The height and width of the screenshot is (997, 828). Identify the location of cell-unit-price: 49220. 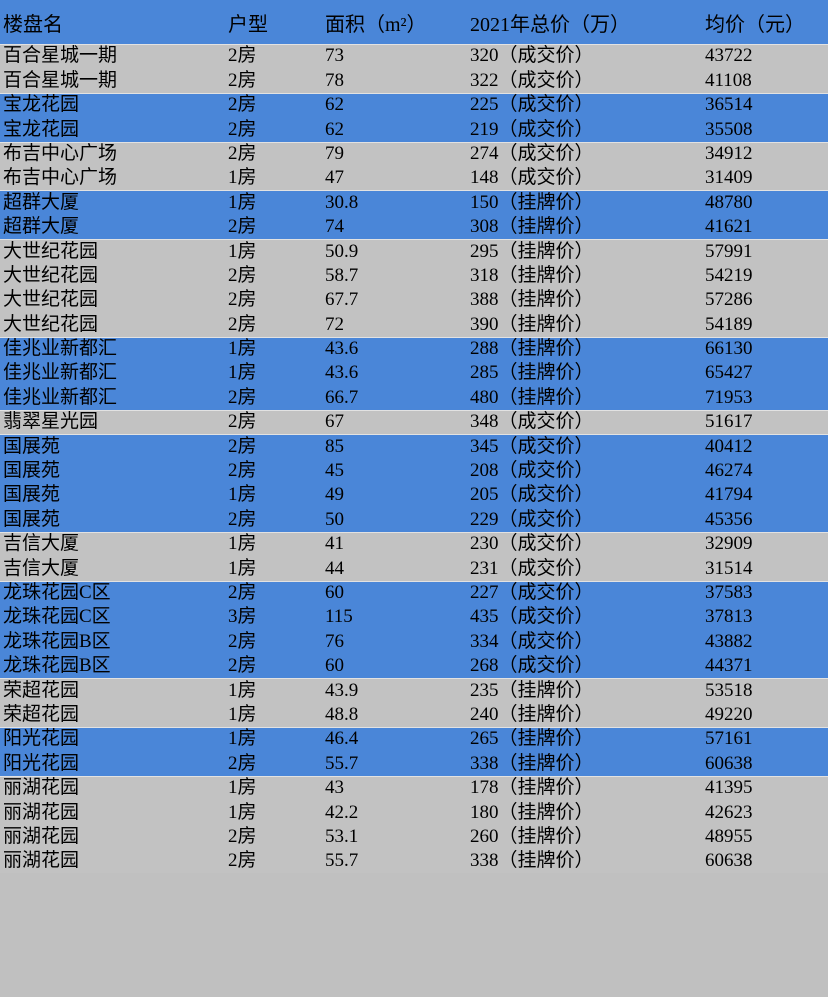
(766, 714).